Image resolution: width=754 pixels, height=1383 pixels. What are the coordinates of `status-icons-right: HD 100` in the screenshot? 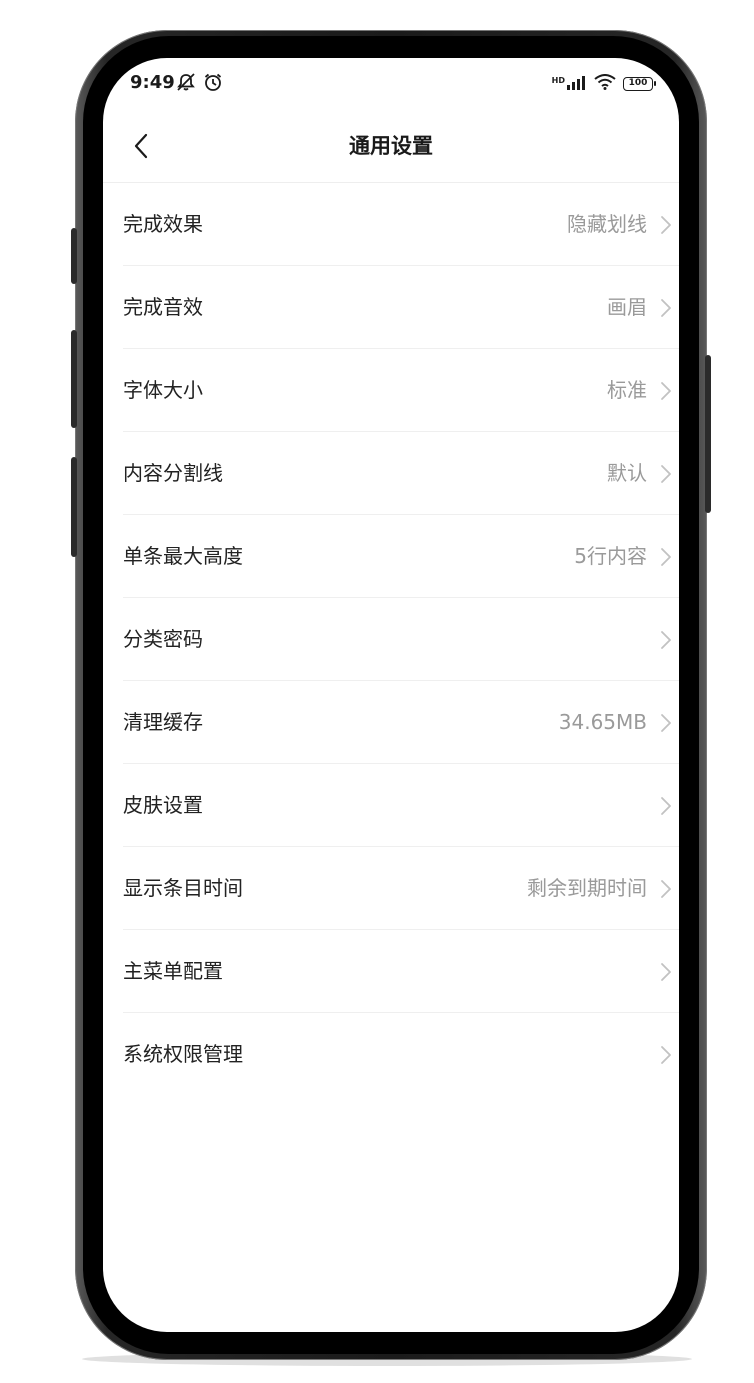 It's located at (603, 84).